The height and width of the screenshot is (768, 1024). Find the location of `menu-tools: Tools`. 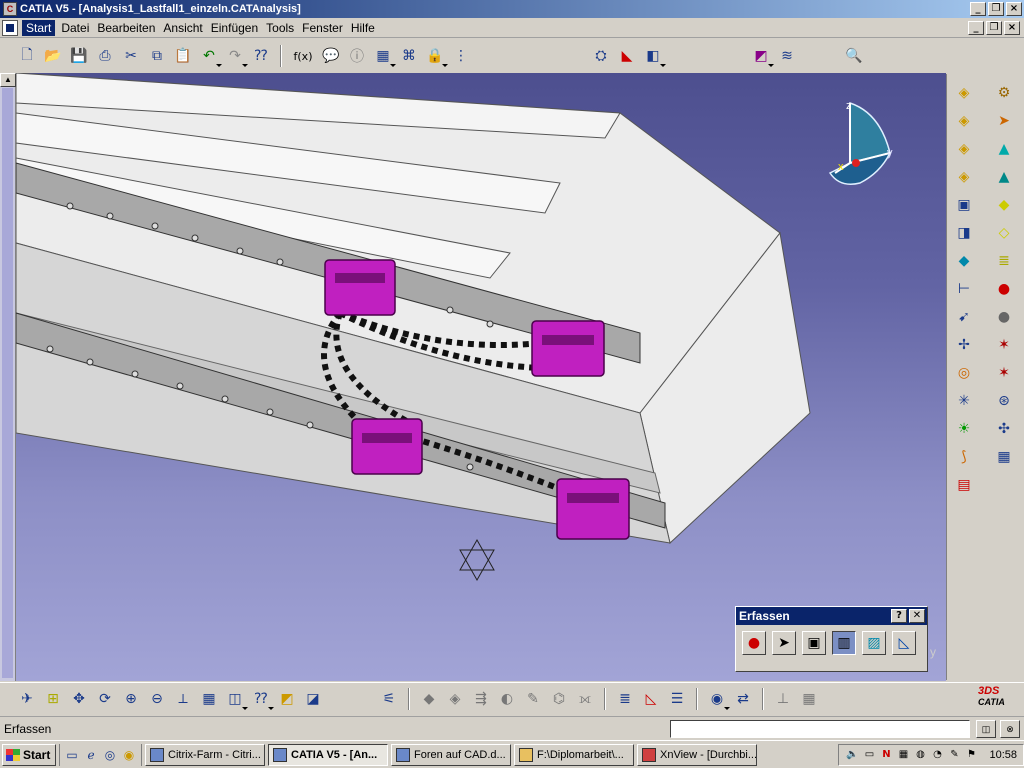

menu-tools: Tools is located at coordinates (284, 28).